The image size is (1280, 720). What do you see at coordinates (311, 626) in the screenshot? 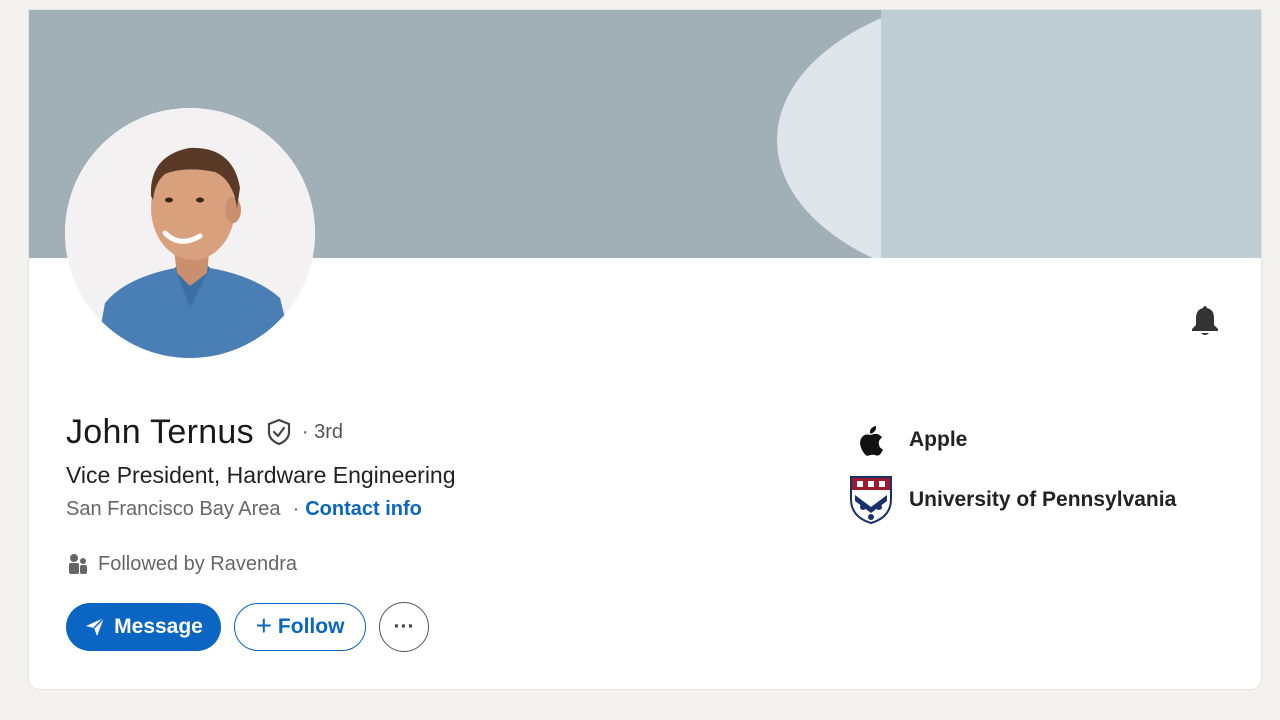
I see `follow-button-label: Follow` at bounding box center [311, 626].